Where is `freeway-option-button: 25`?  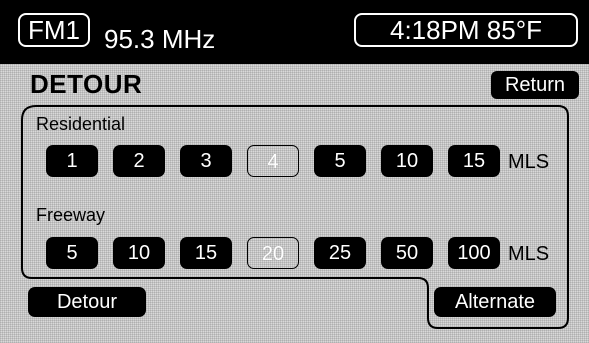
freeway-option-button: 25 is located at coordinates (340, 253).